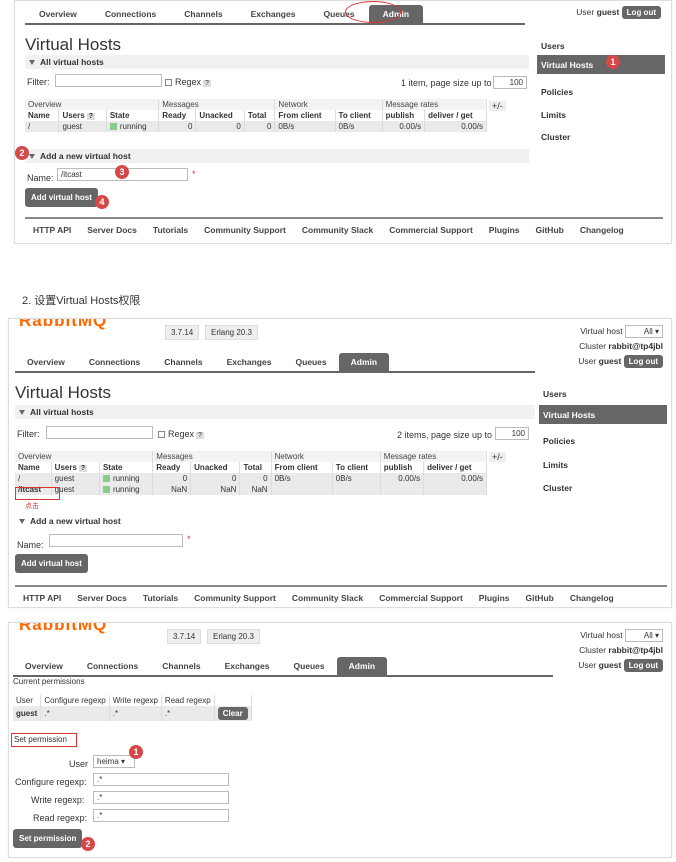  What do you see at coordinates (161, 815) in the screenshot?
I see `read-regexp-input: .*` at bounding box center [161, 815].